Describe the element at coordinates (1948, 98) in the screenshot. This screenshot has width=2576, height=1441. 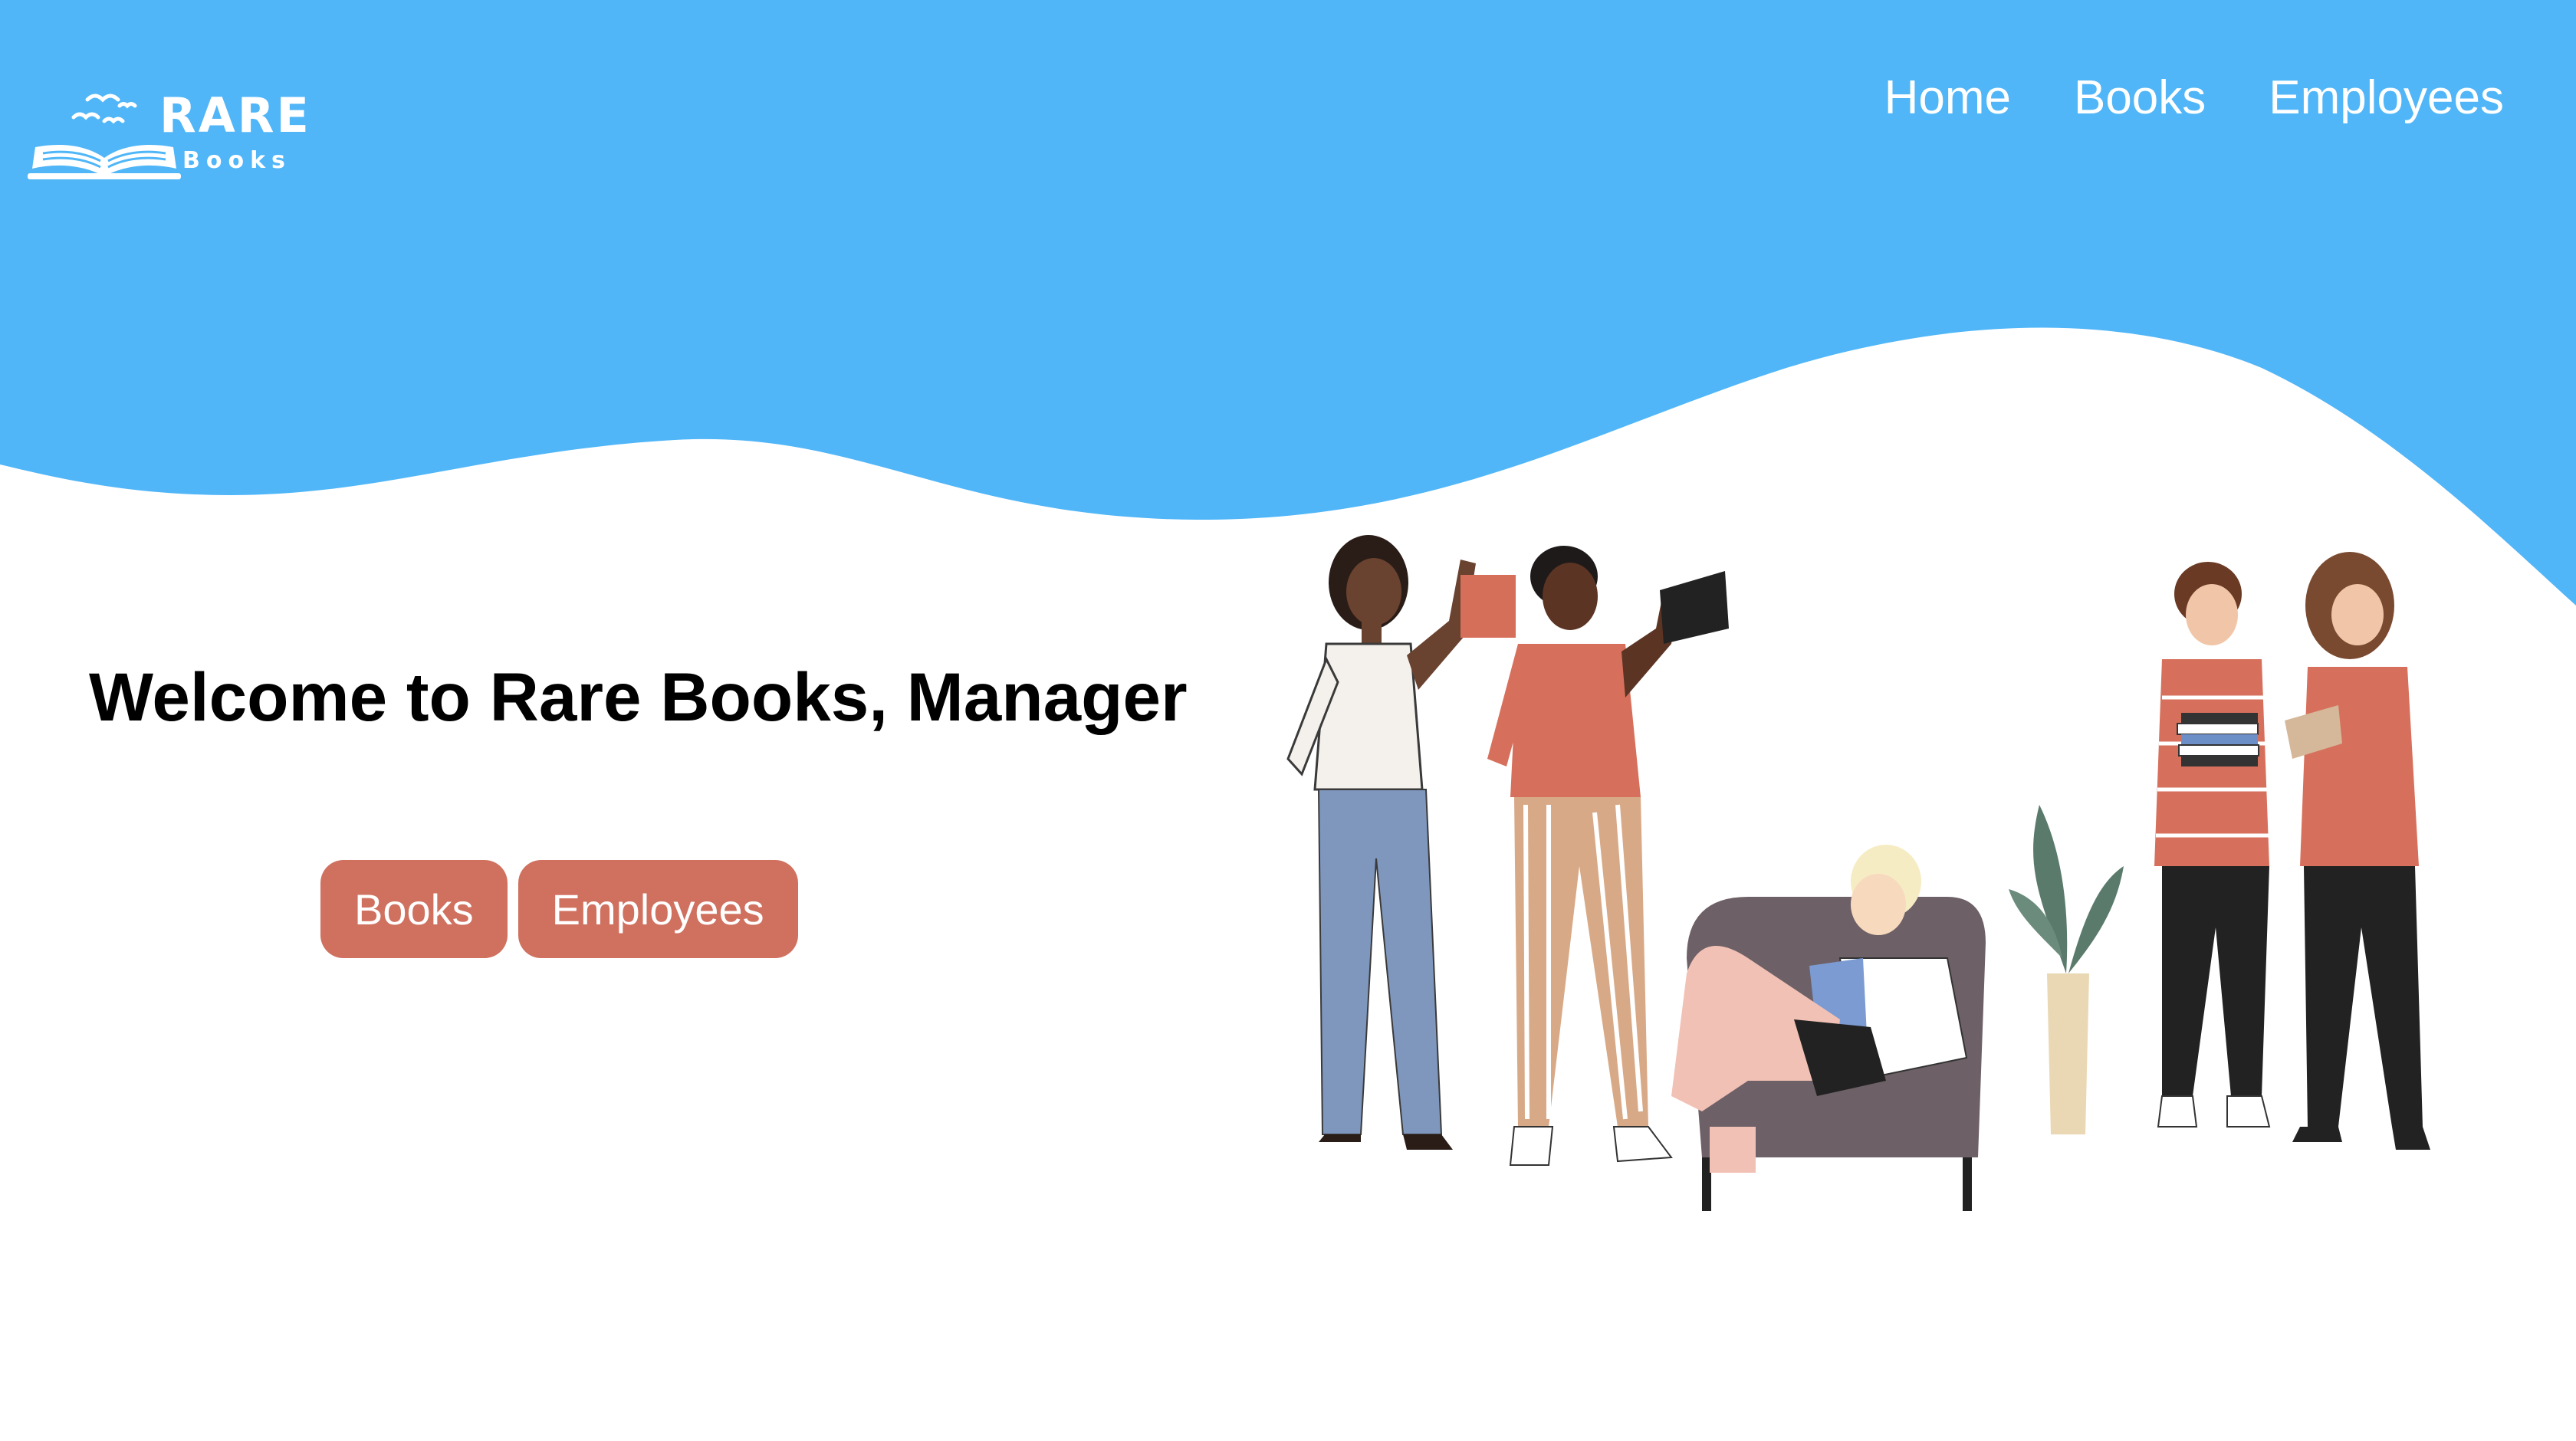
I see `nav-home-link: Home` at that location.